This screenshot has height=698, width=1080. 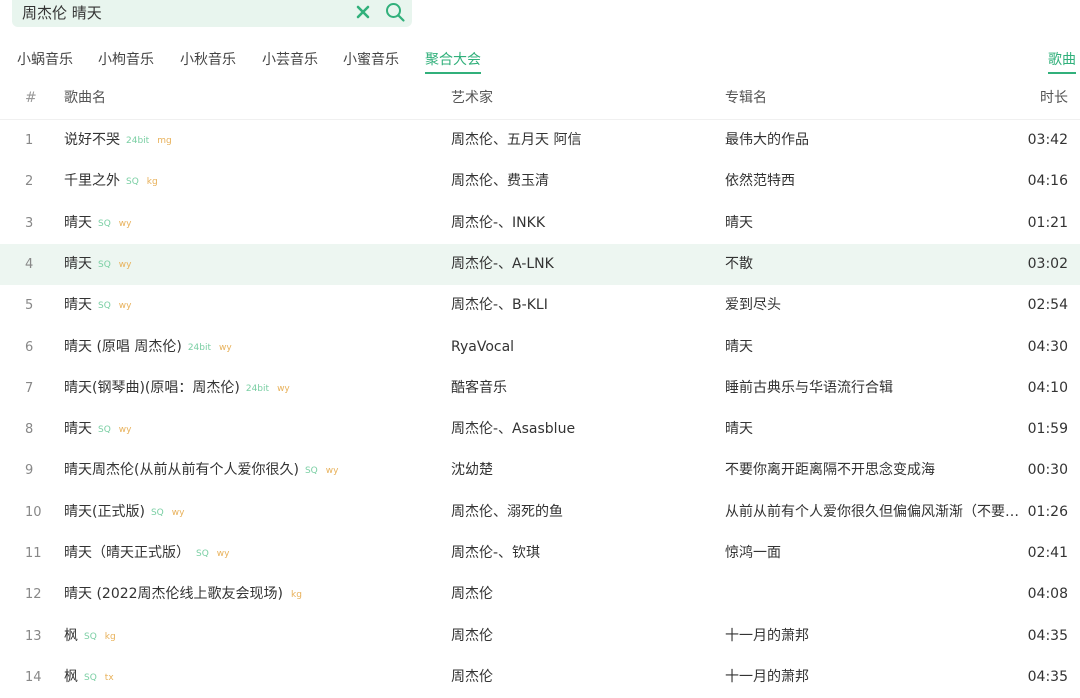 I want to click on song-title-cell: 晴天(钢琴曲)(原唱：周杰伦) 24bit wy, so click(x=254, y=388).